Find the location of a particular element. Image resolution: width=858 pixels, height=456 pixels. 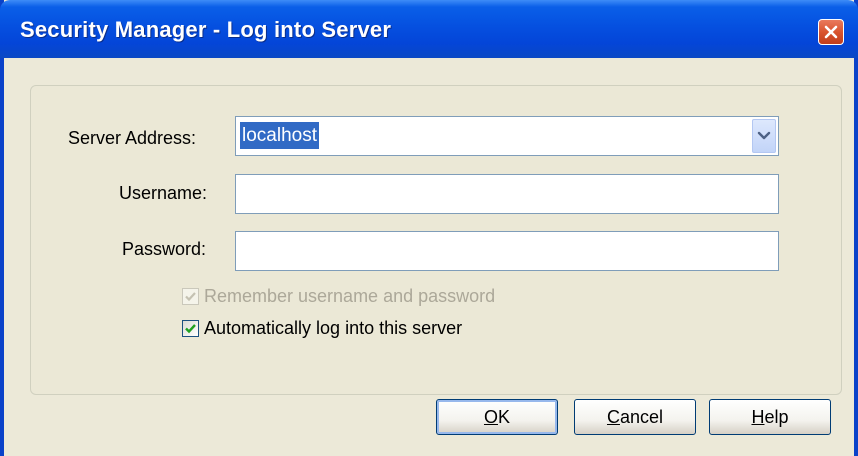

remember-credentials-row: Remember username and password is located at coordinates (338, 296).